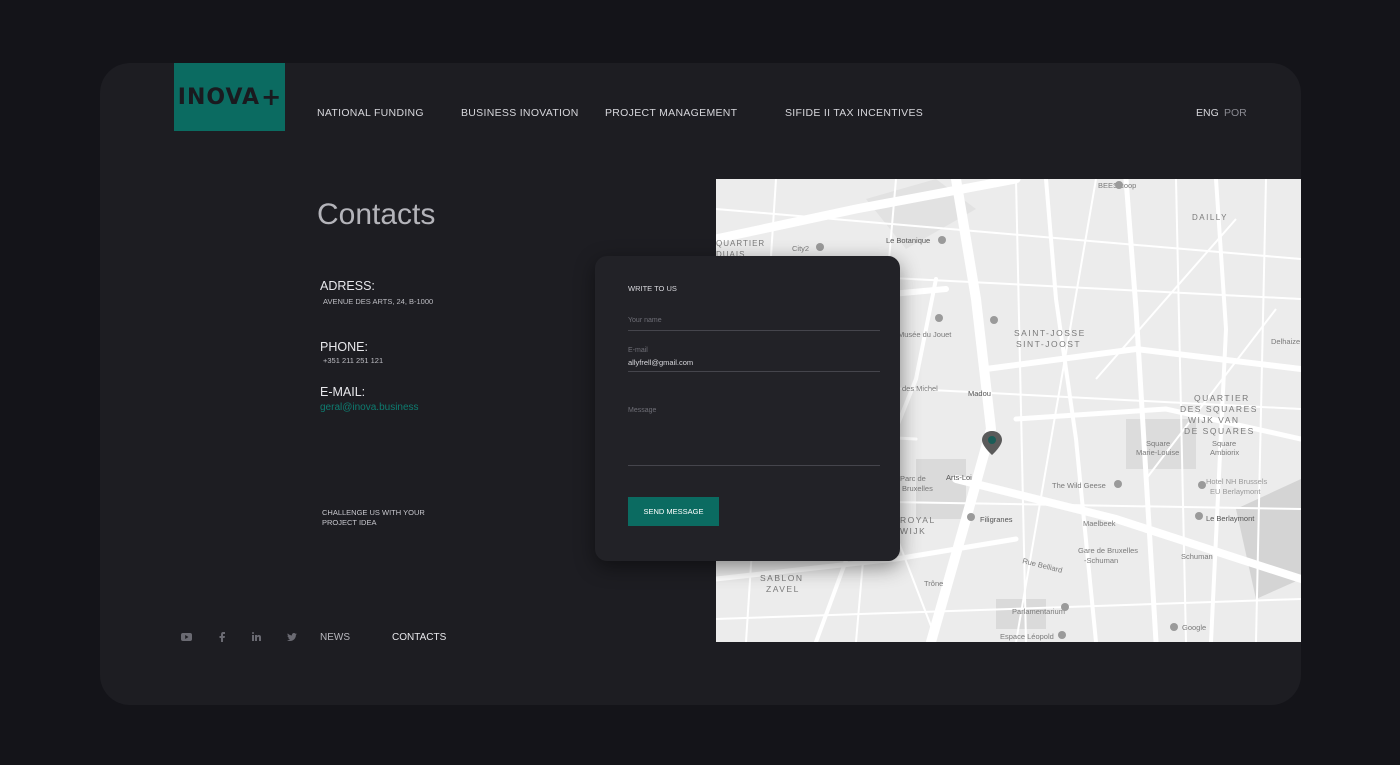  What do you see at coordinates (1210, 217) in the screenshot?
I see `map-label: DAILLY` at bounding box center [1210, 217].